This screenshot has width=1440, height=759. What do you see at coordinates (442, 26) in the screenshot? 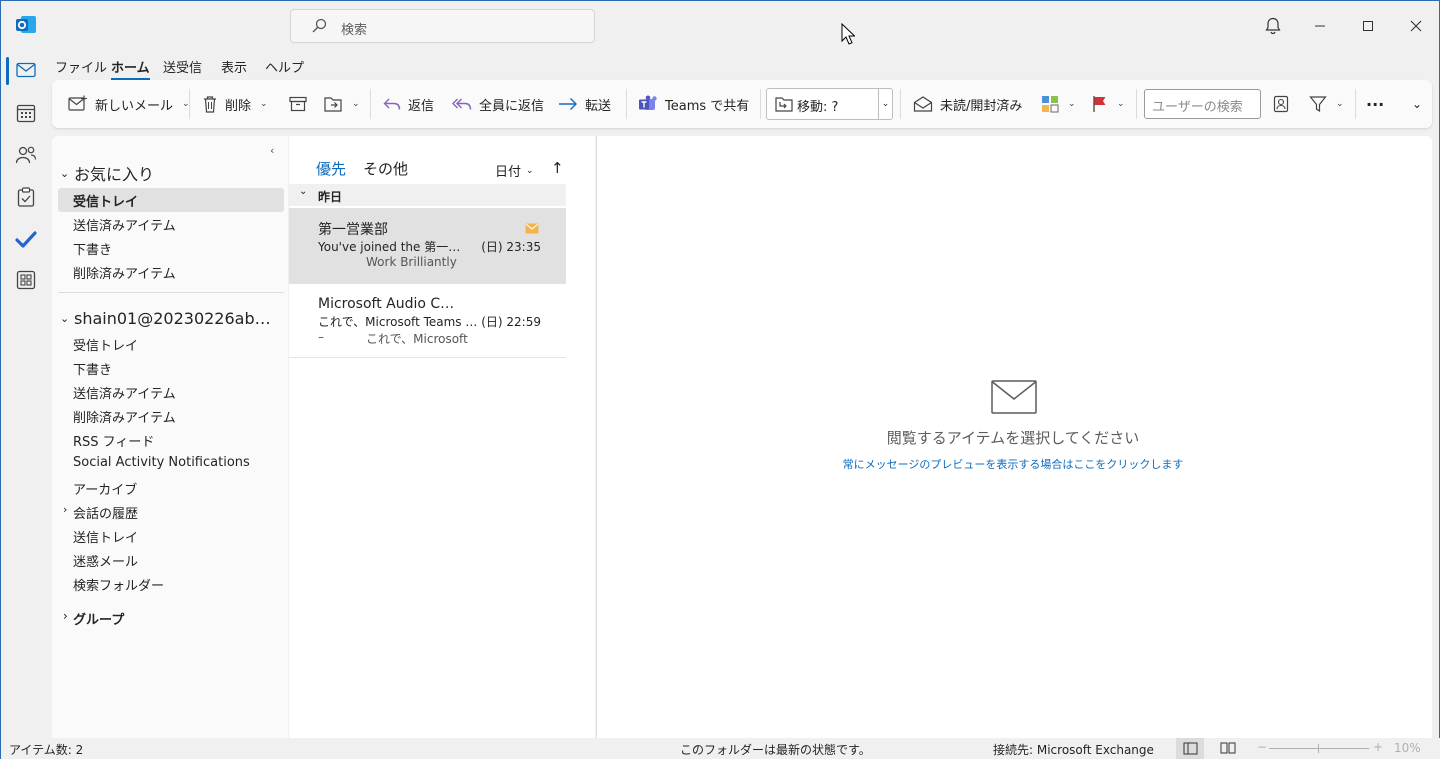
I see `search-input: 検索` at bounding box center [442, 26].